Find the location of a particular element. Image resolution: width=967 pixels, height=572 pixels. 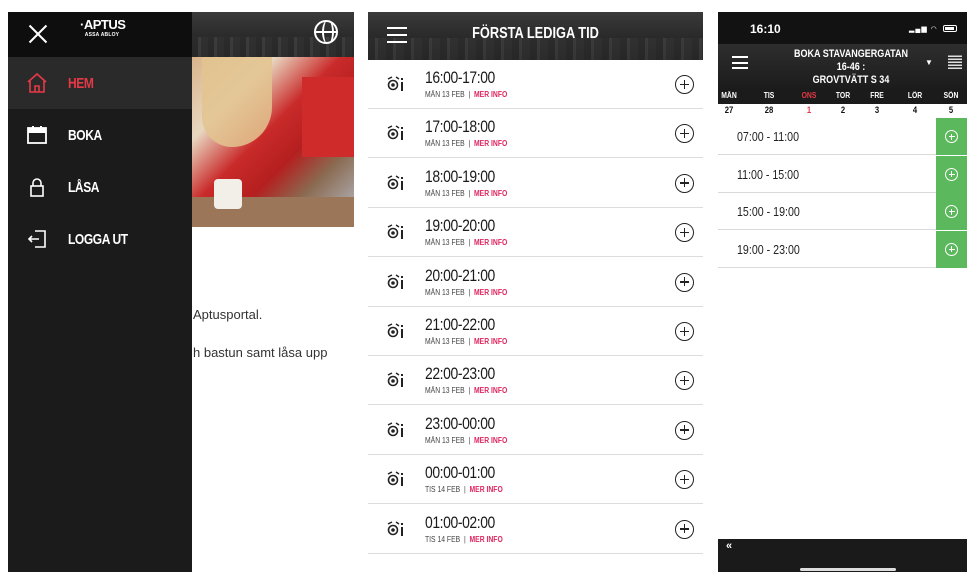

menu-item-book: BOKA is located at coordinates (100, 135).